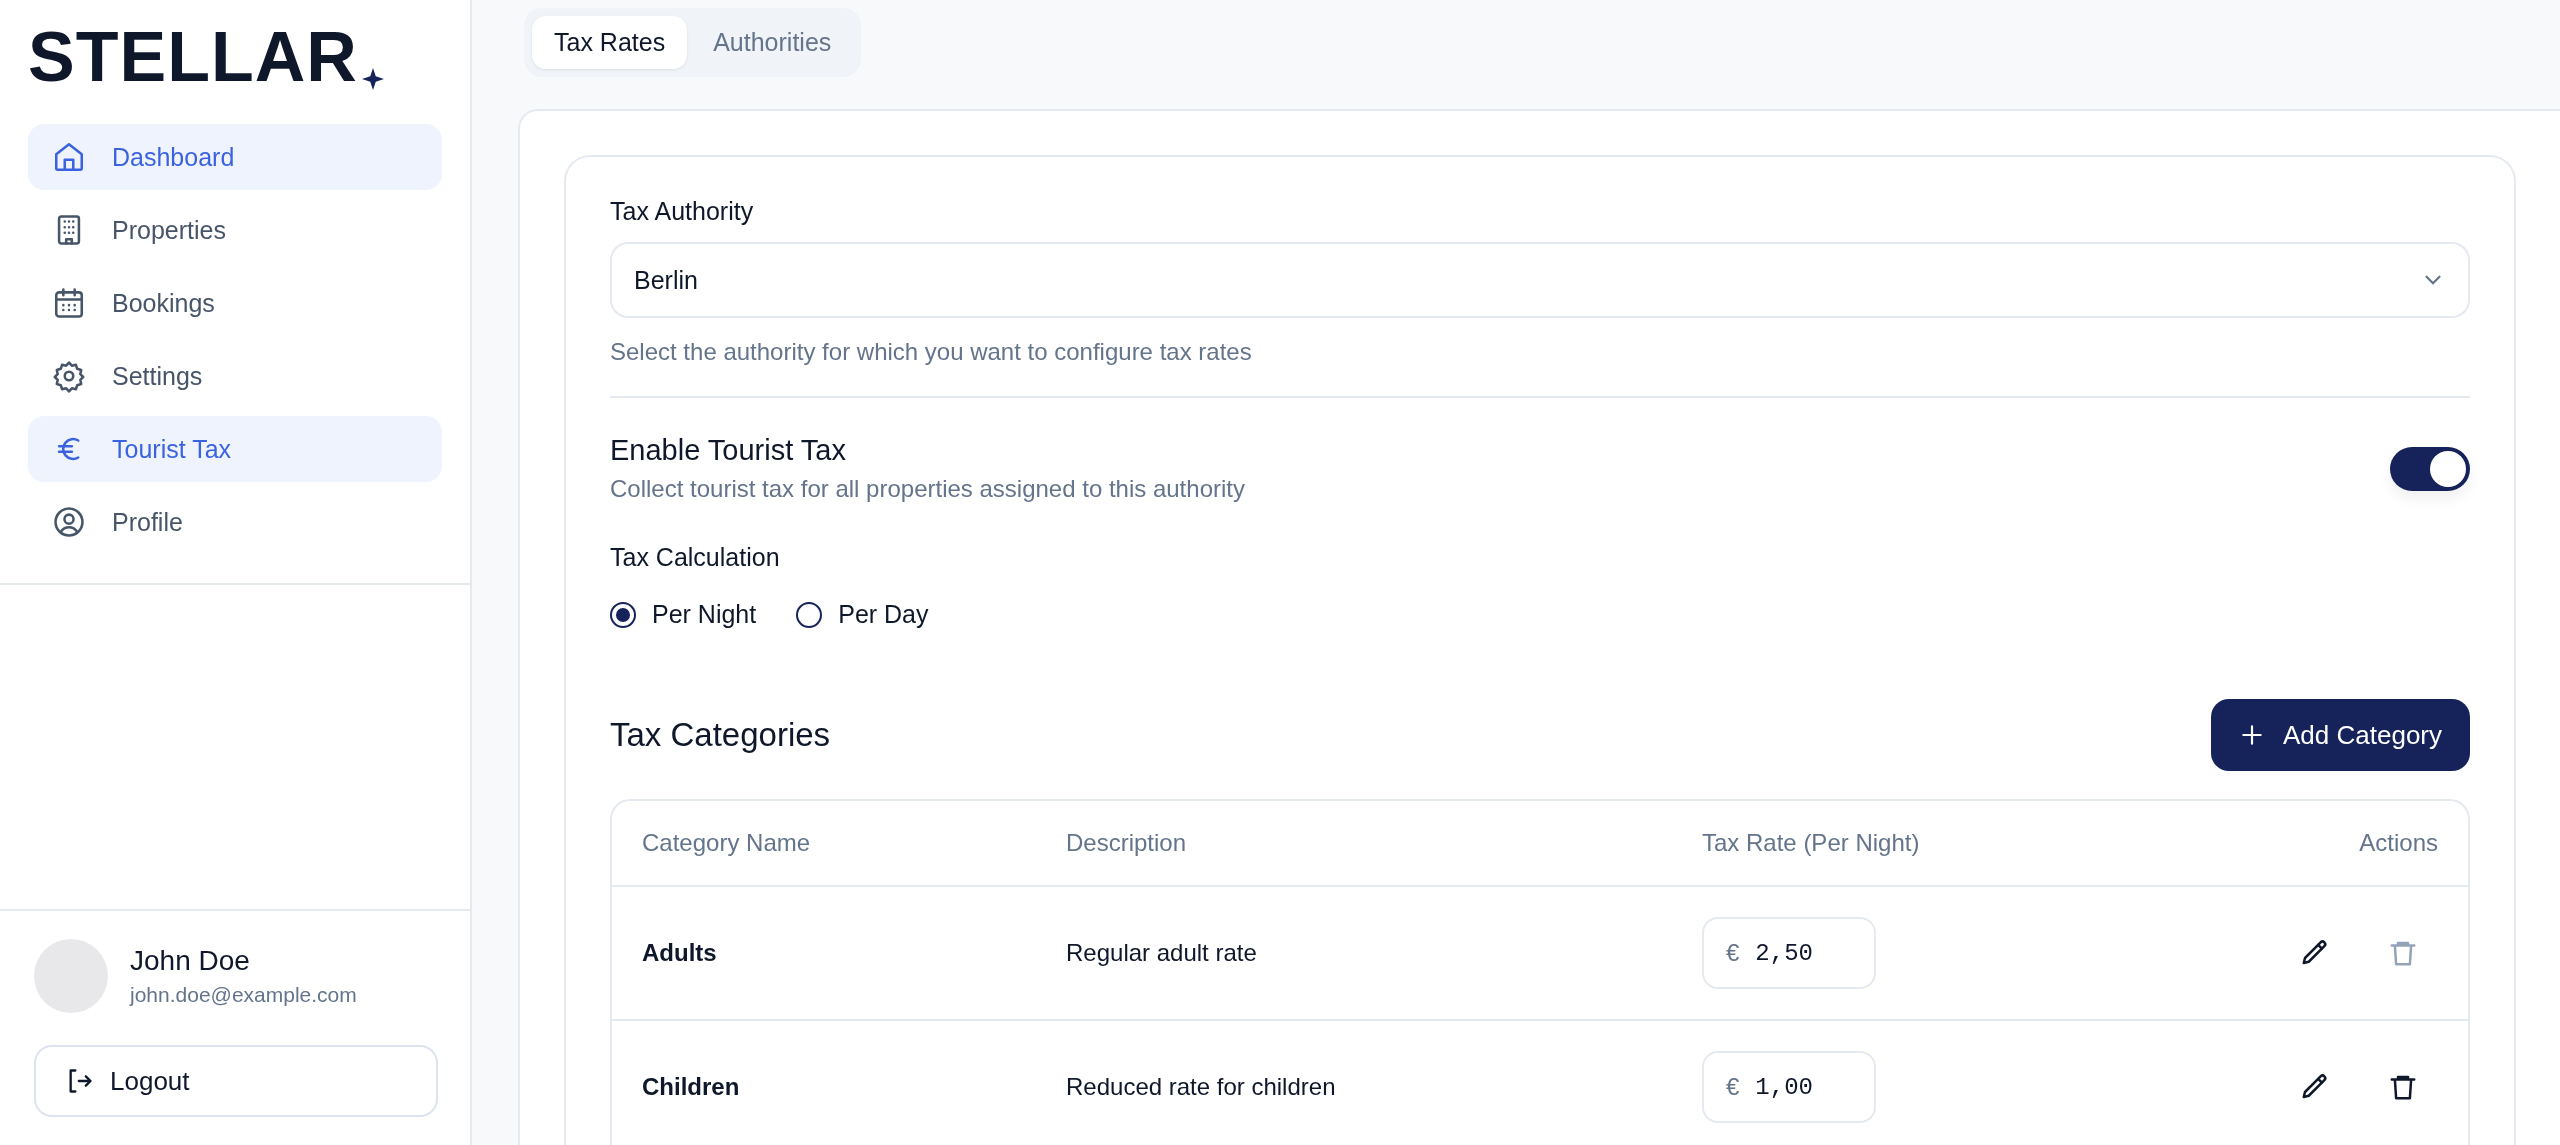 The image size is (2560, 1145). What do you see at coordinates (235, 522) in the screenshot?
I see `sidebar-item: Profile` at bounding box center [235, 522].